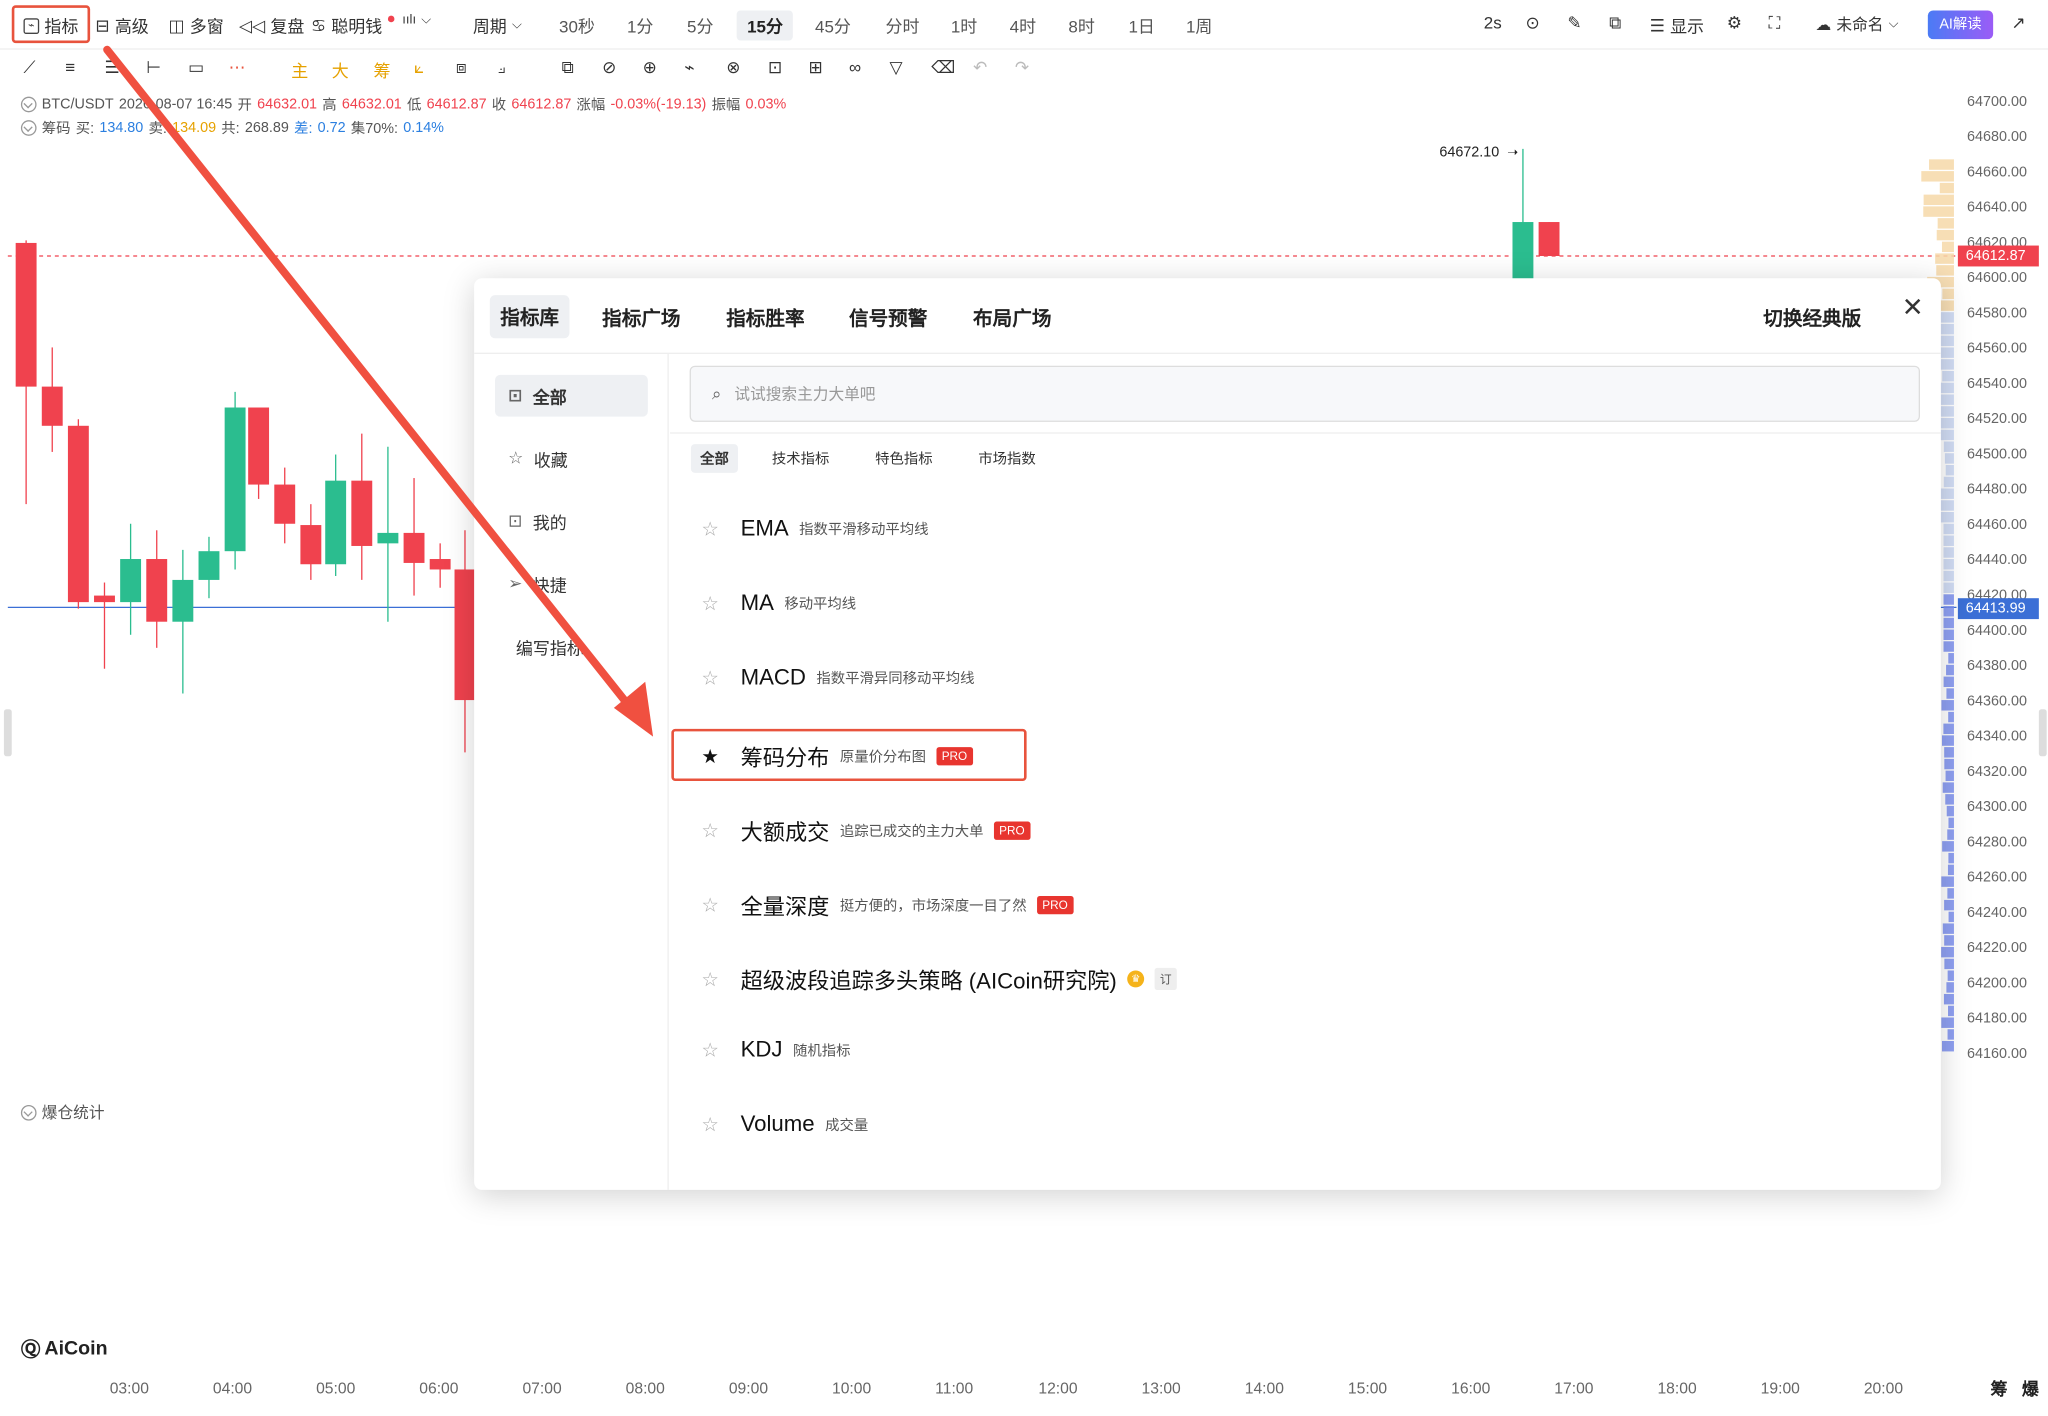  I want to click on sidebar-item-2: ⊡ 我的, so click(571, 521).